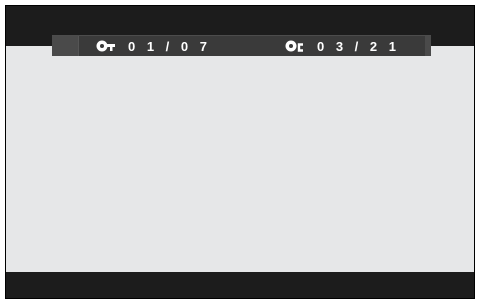 This screenshot has height=305, width=482. What do you see at coordinates (106, 46) in the screenshot?
I see `title-key-icon` at bounding box center [106, 46].